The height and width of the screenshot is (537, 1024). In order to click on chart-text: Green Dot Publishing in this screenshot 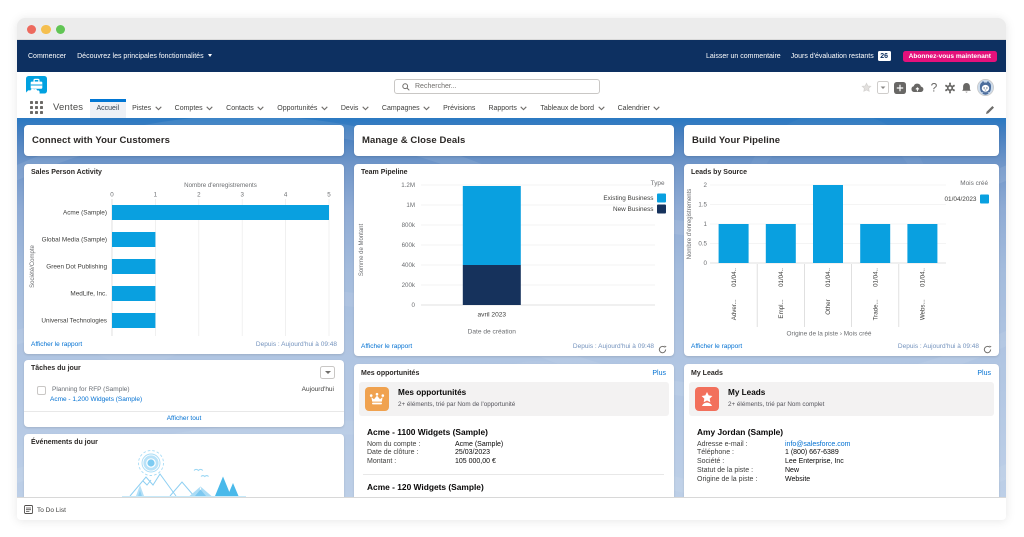, I will do `click(76, 267)`.